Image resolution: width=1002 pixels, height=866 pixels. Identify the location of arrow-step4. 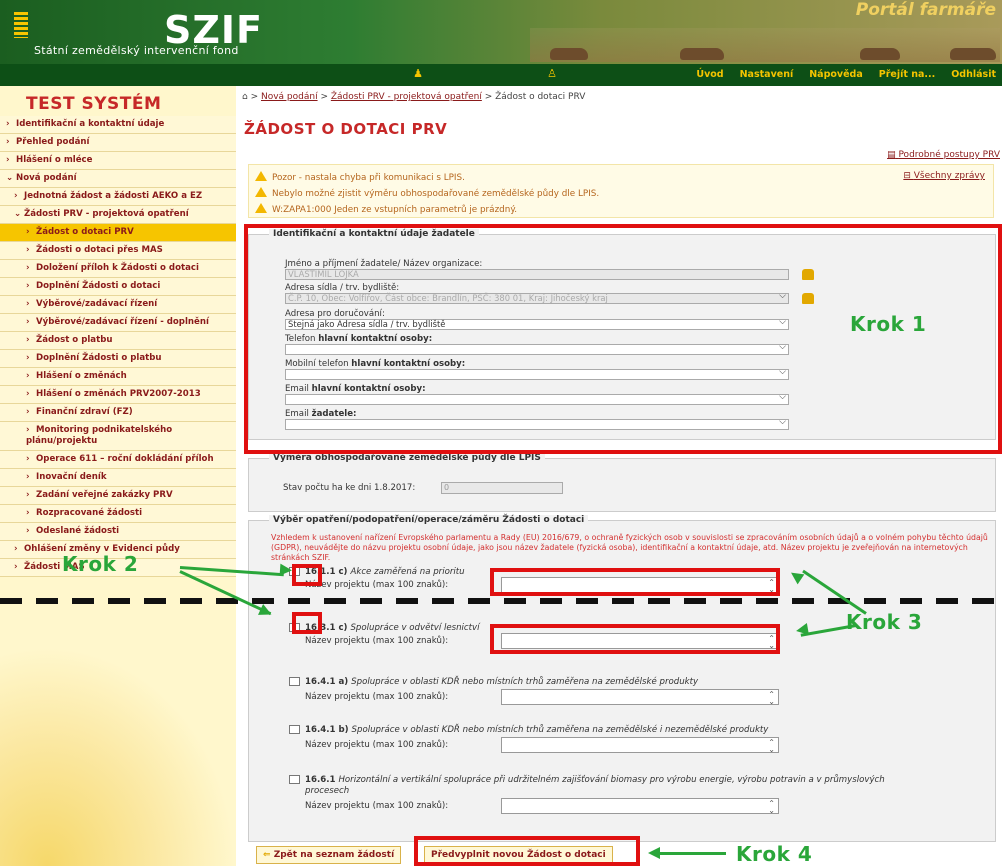
(693, 853).